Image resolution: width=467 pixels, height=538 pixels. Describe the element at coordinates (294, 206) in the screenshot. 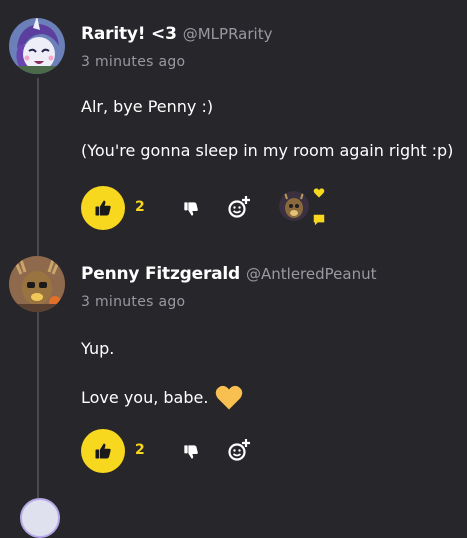

I see `reactor-avatar` at that location.